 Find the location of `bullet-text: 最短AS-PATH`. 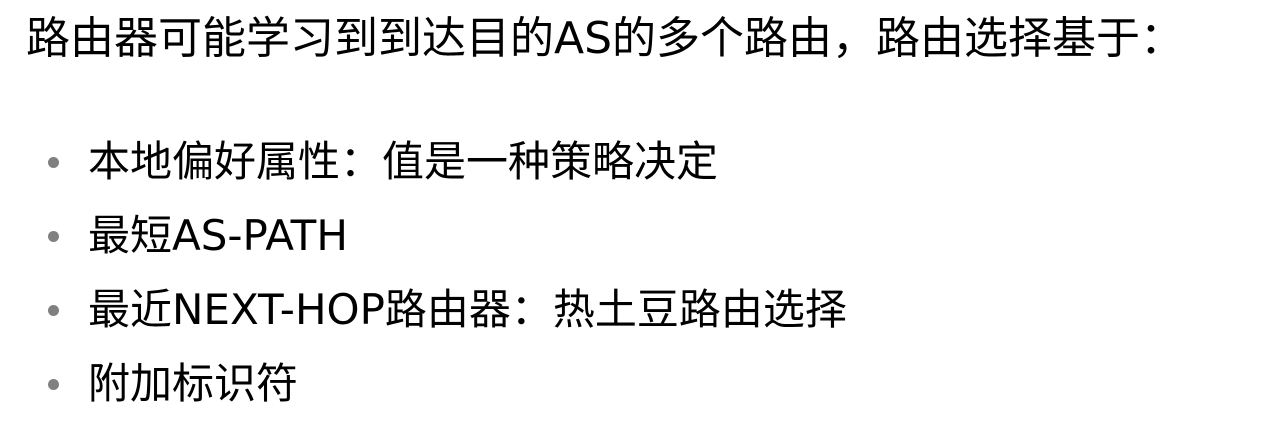

bullet-text: 最短AS-PATH is located at coordinates (218, 235).